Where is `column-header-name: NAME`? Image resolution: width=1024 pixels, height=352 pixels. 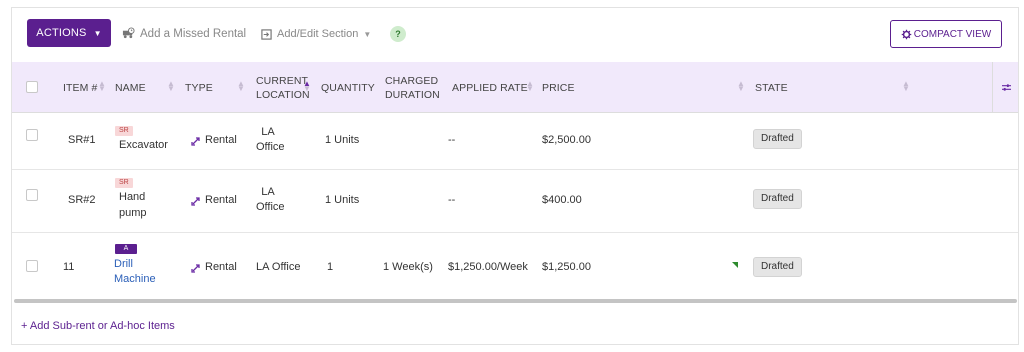
column-header-name: NAME is located at coordinates (130, 87).